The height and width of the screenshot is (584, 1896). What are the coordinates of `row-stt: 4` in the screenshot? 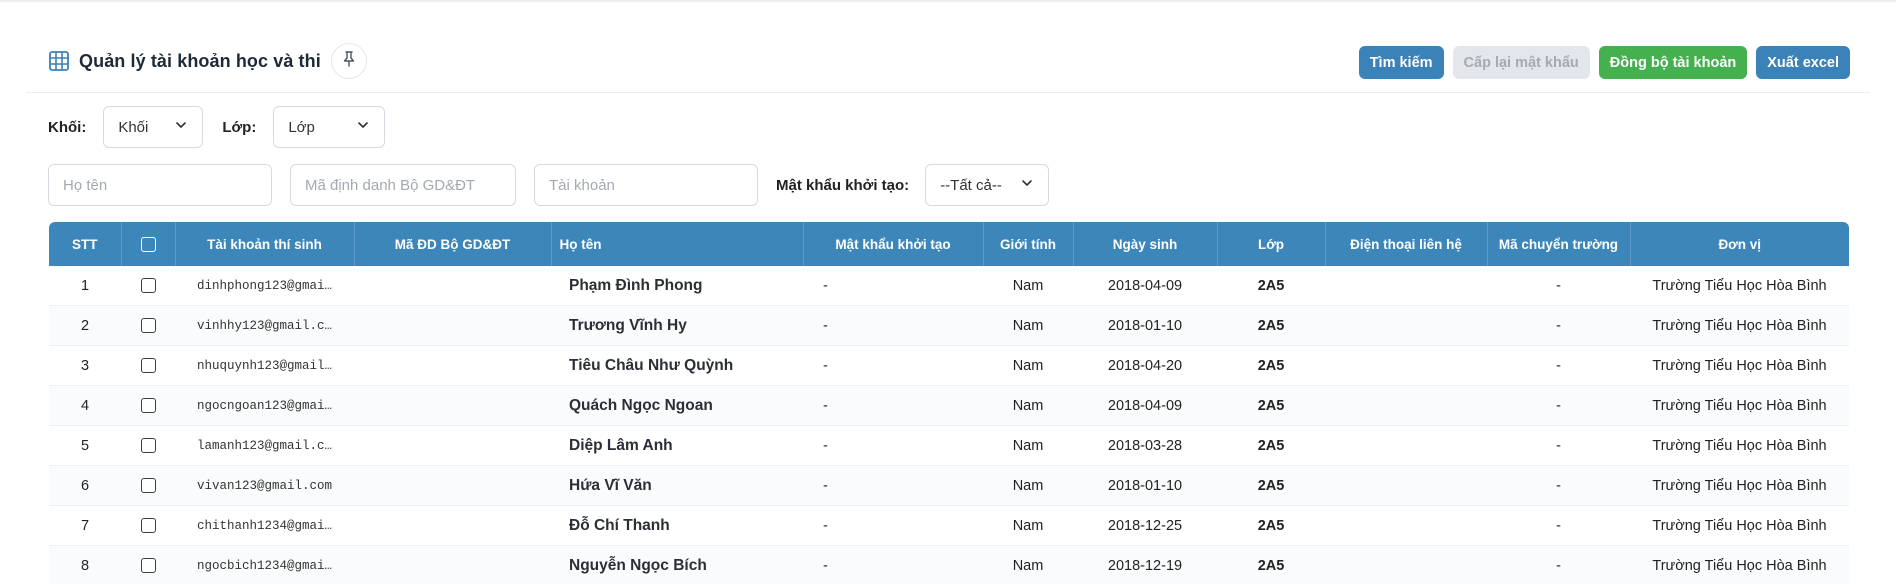 It's located at (85, 406).